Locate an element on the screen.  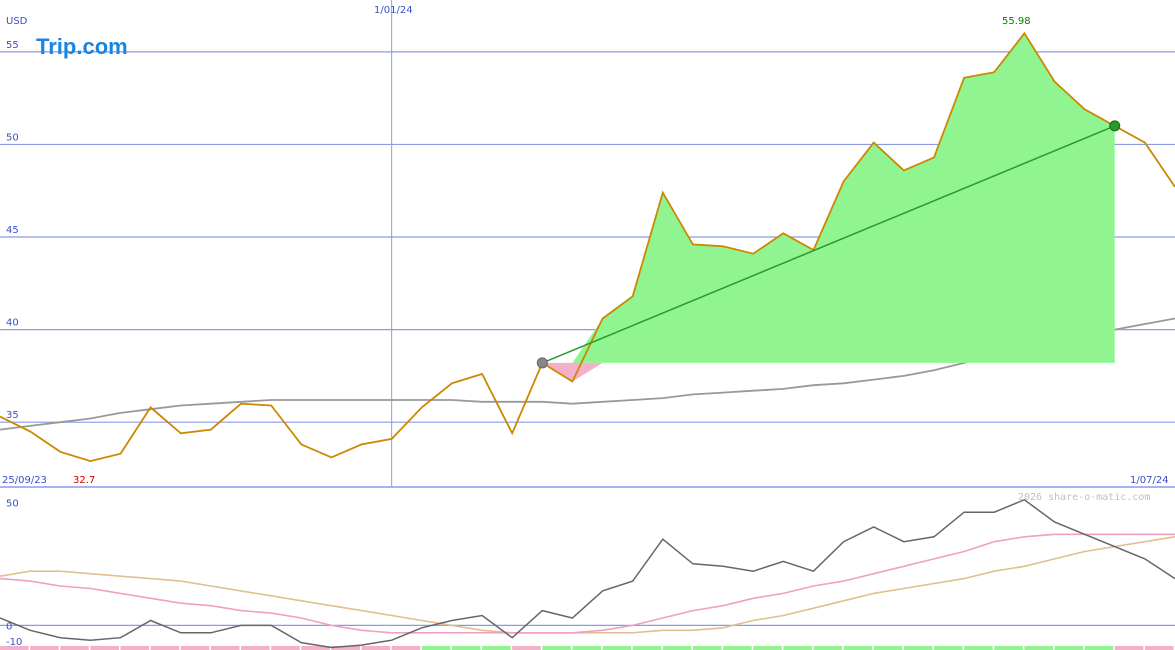
y-tick-40: 40 is located at coordinates (12, 323).